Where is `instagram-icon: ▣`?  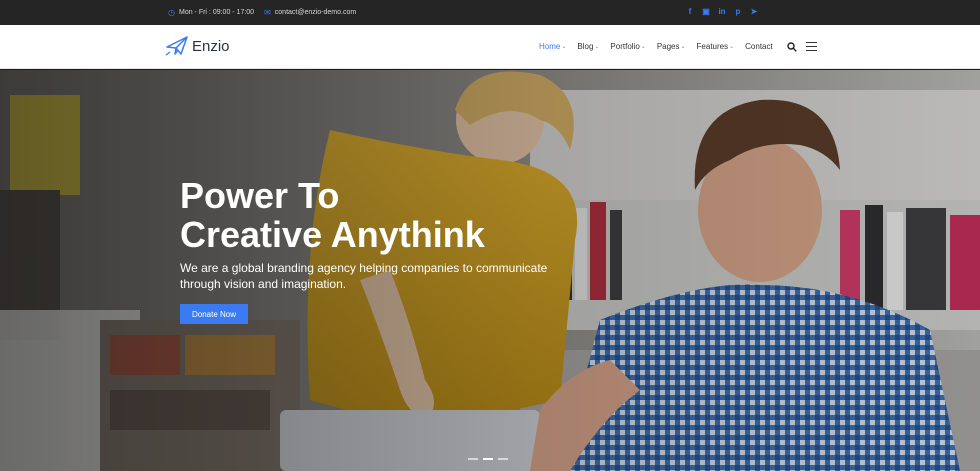
instagram-icon: ▣ is located at coordinates (706, 11).